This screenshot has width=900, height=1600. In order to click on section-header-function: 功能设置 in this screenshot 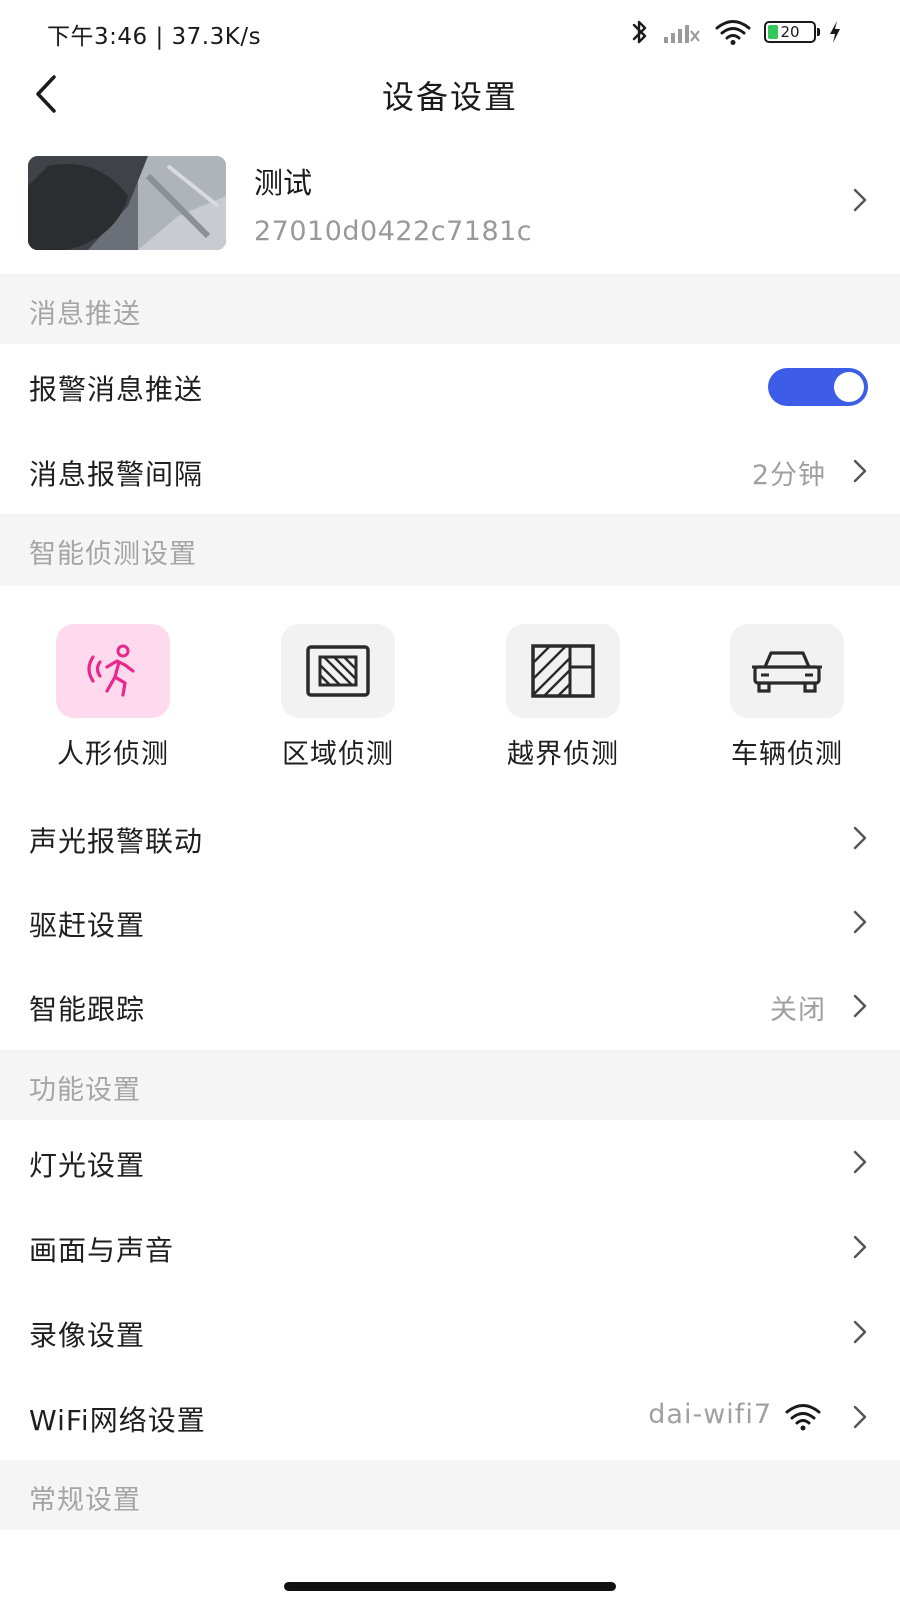, I will do `click(450, 1085)`.